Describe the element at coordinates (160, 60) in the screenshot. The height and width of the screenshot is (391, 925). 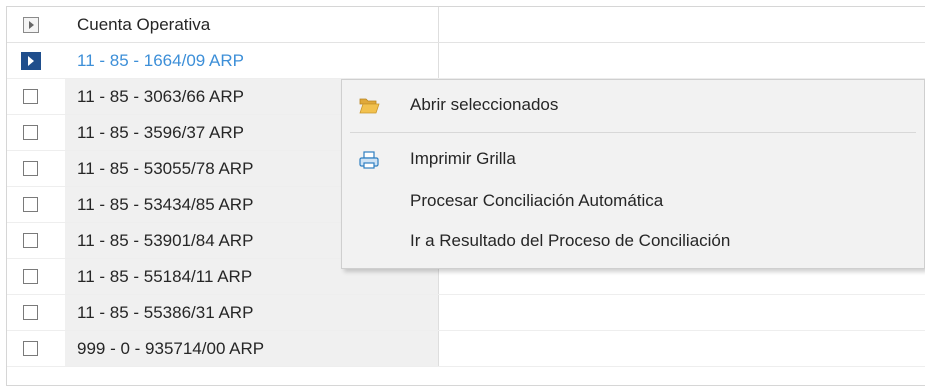
I see `cuenta-label: 11 - 85 - 1664/09 ARP` at that location.